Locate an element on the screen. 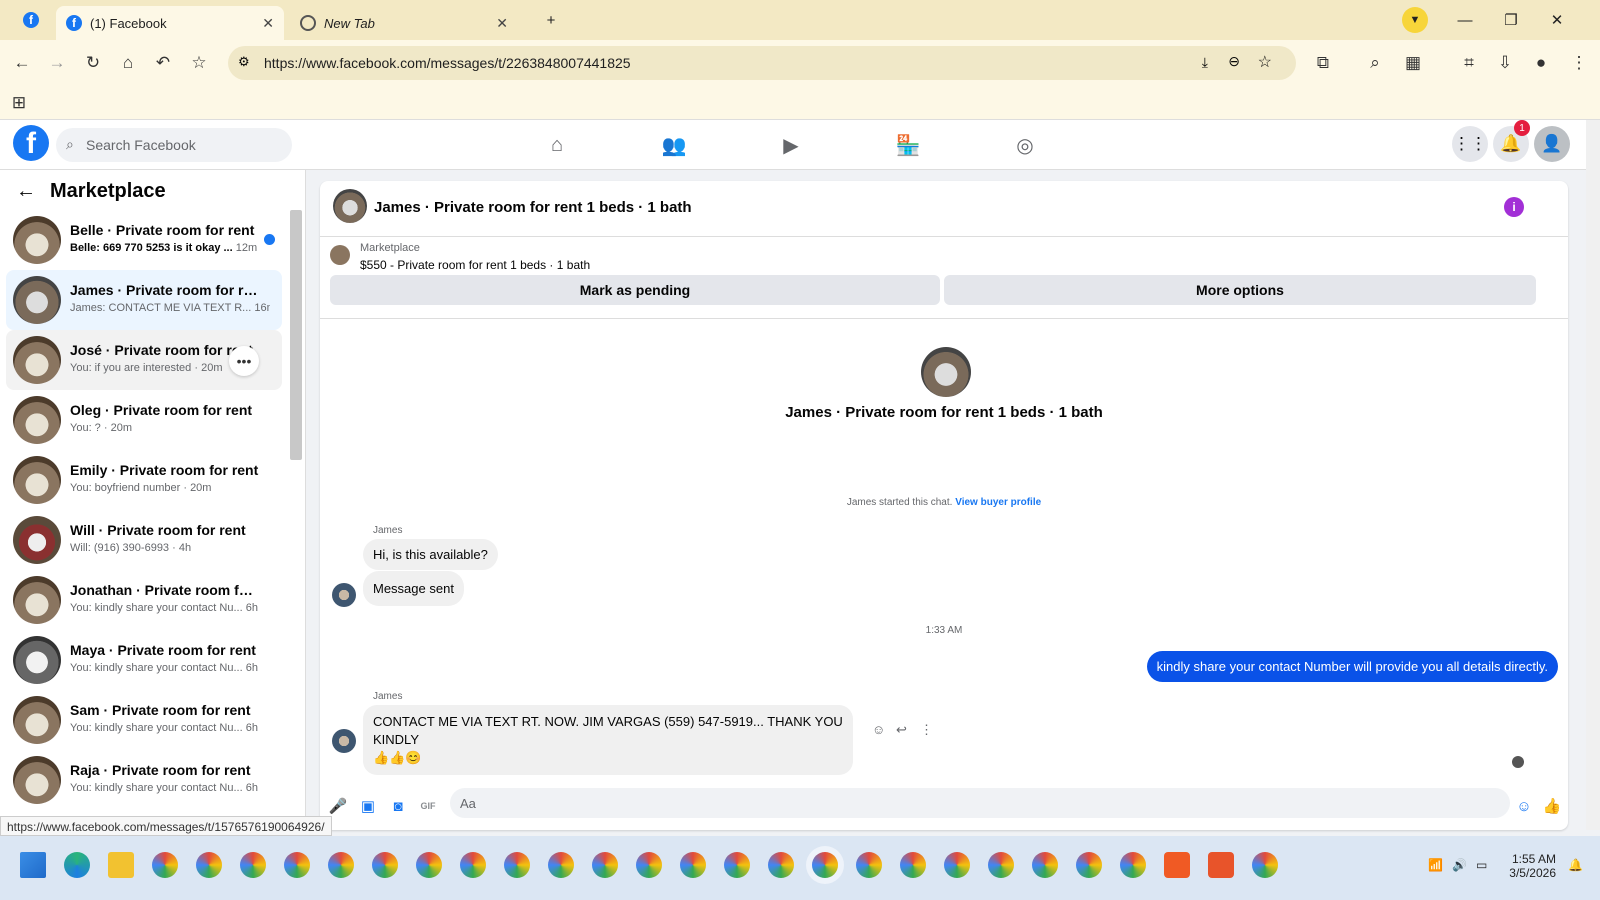  search-icon: ⌕ is located at coordinates (1375, 63).